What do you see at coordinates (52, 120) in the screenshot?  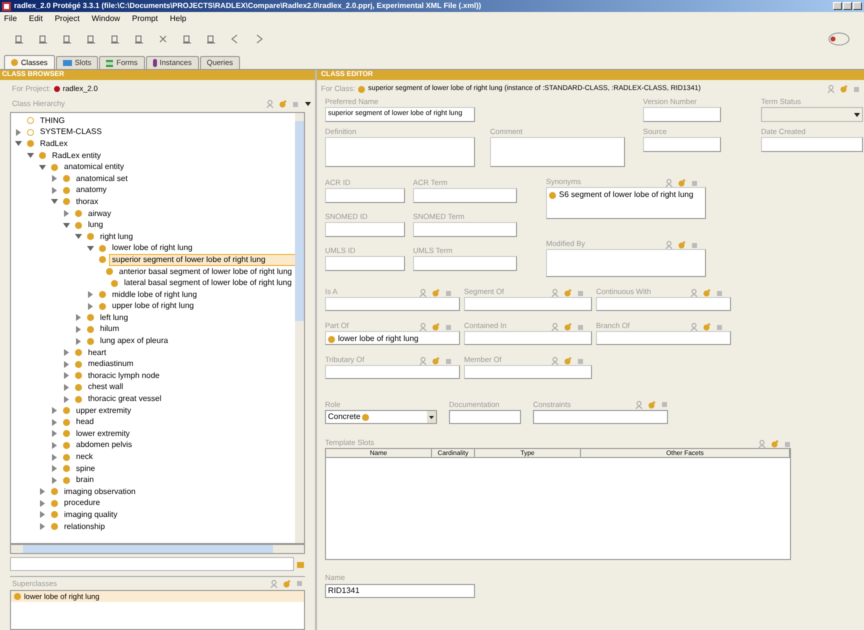 I see `tree-item: THING` at bounding box center [52, 120].